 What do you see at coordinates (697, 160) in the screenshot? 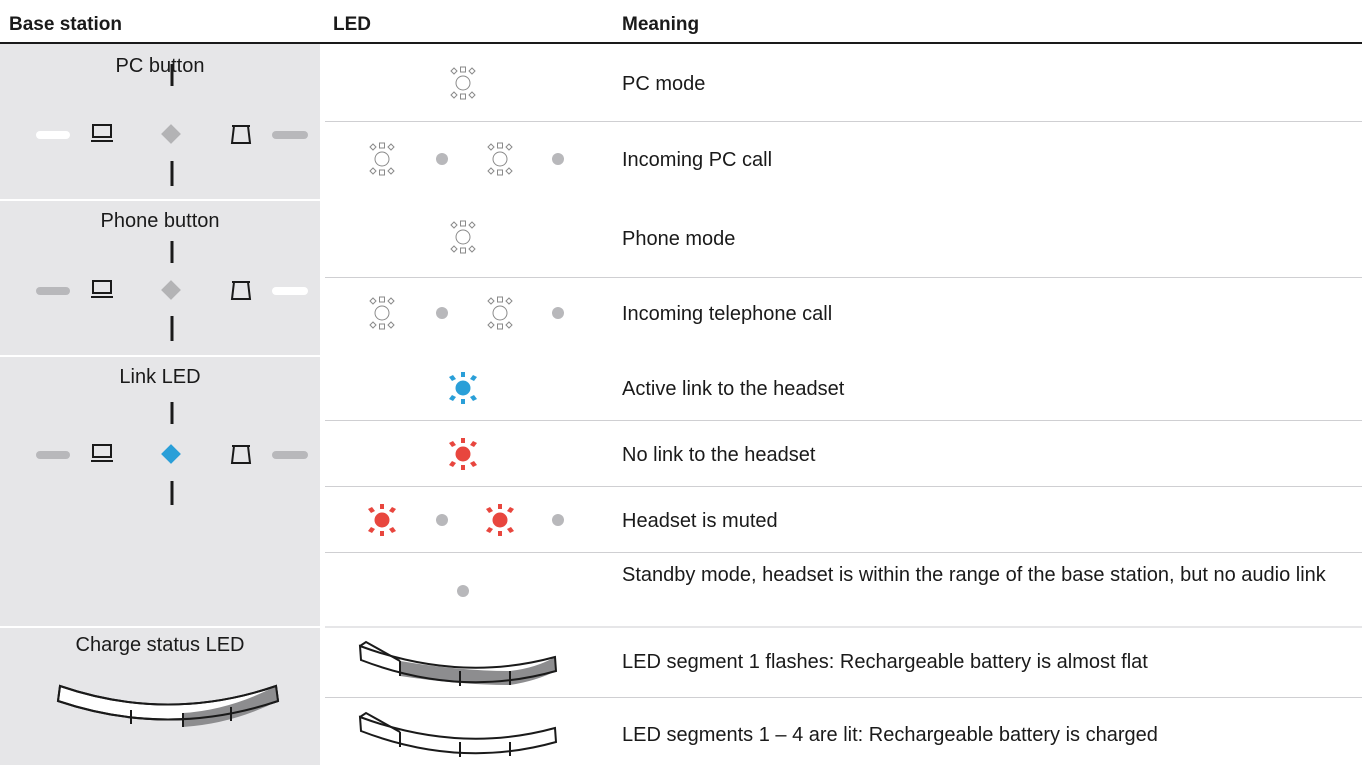
I see `meaning-text: Incoming PC call` at bounding box center [697, 160].